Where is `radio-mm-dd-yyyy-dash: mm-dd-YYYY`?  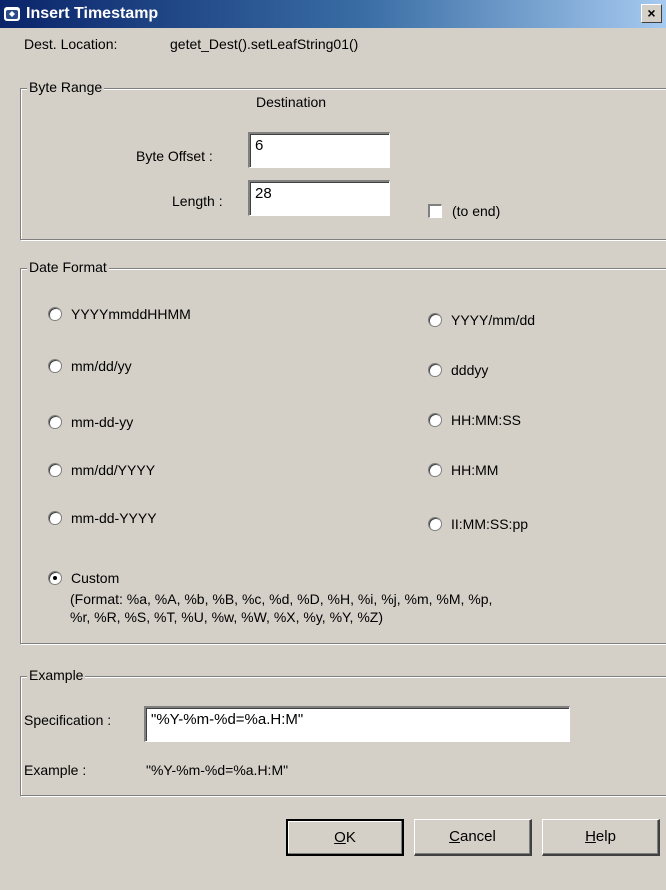 radio-mm-dd-yyyy-dash: mm-dd-YYYY is located at coordinates (102, 518).